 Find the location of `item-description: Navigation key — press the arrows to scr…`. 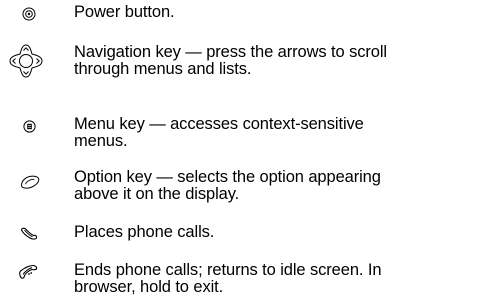

item-description: Navigation key — press the arrows to scr… is located at coordinates (276, 61).